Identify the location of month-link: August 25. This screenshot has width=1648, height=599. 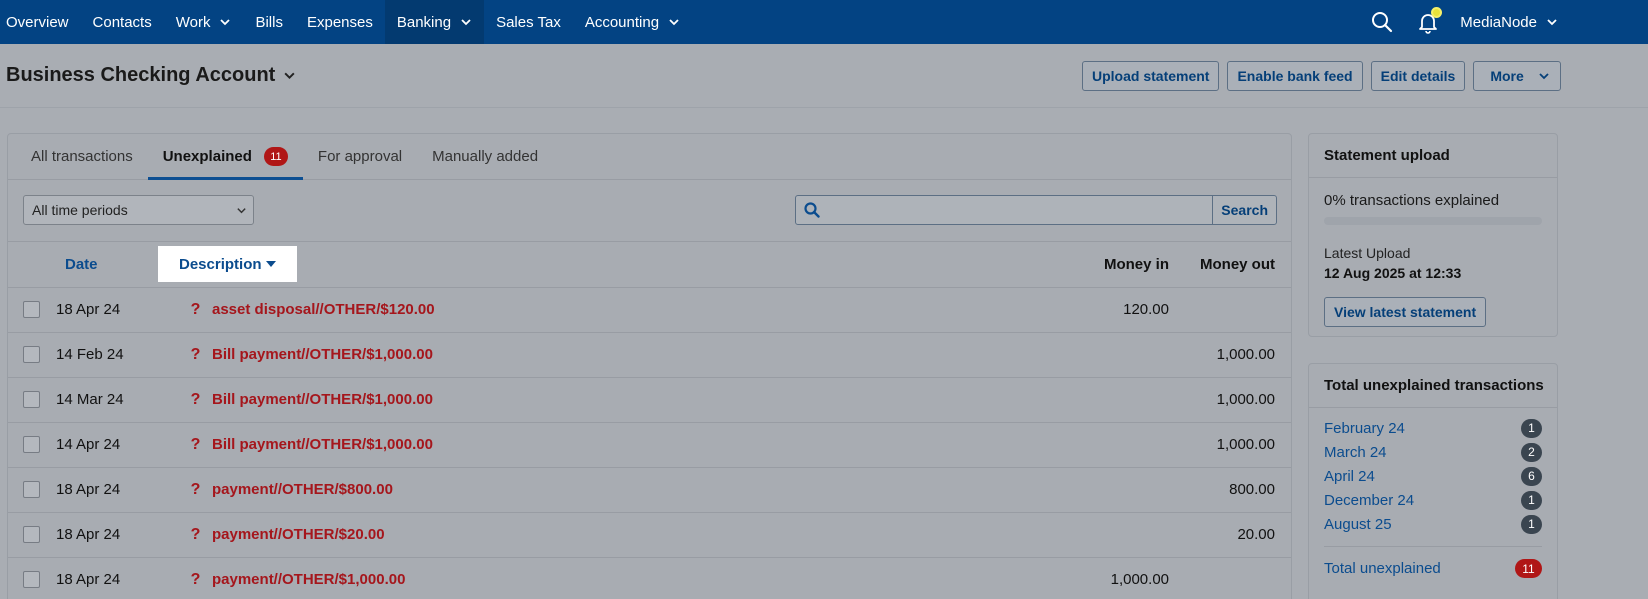
(1358, 524).